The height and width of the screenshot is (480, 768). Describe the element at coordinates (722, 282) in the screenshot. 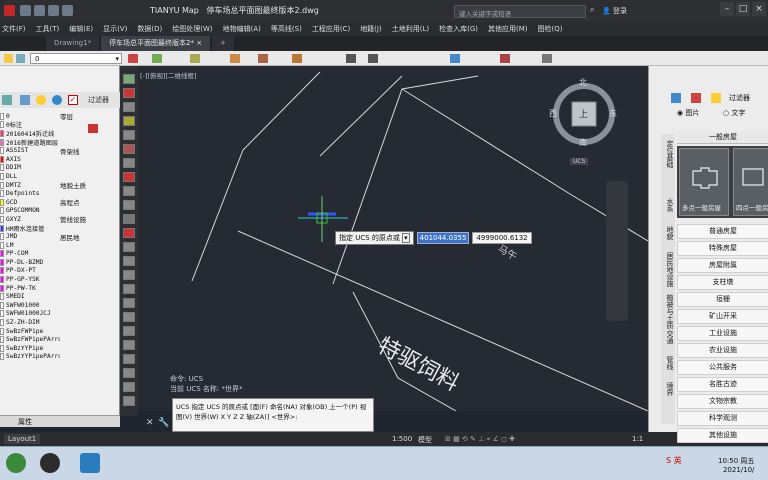

I see `category-item: 支柱墩` at that location.